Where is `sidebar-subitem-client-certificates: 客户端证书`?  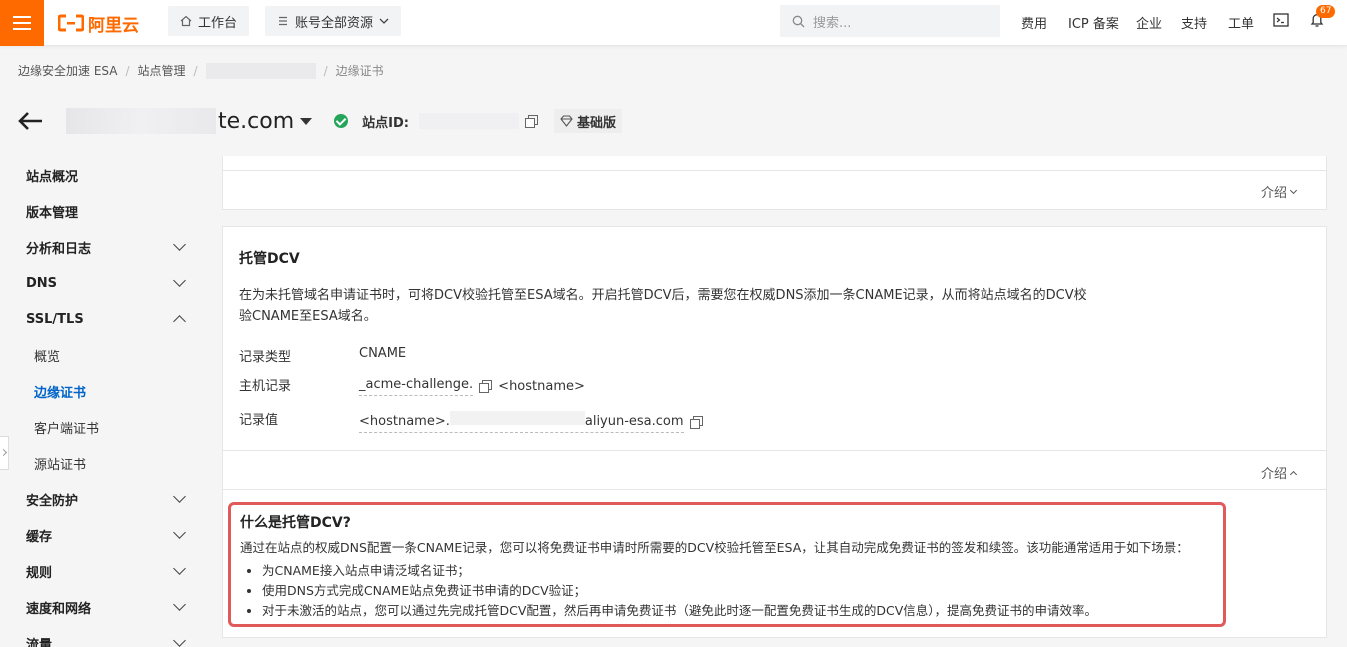
sidebar-subitem-client-certificates: 客户端证书 is located at coordinates (116, 427).